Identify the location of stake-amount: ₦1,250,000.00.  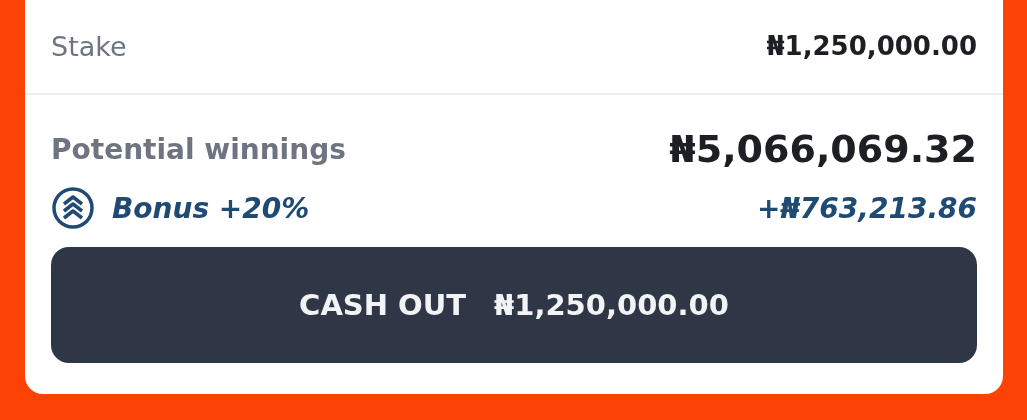
(871, 46).